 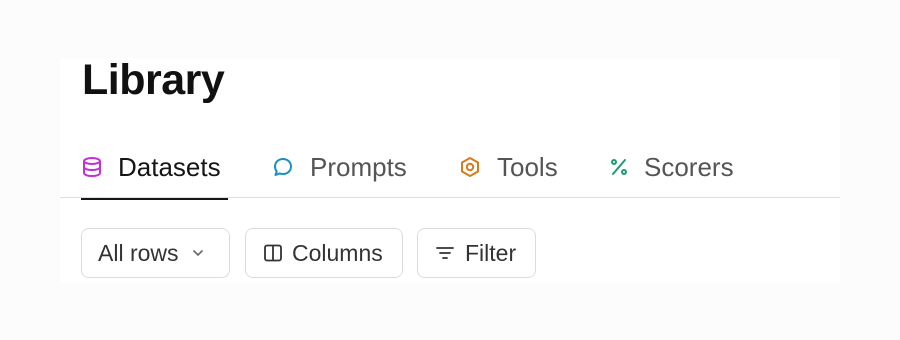 I want to click on tab-tools: Tools, so click(x=511, y=172).